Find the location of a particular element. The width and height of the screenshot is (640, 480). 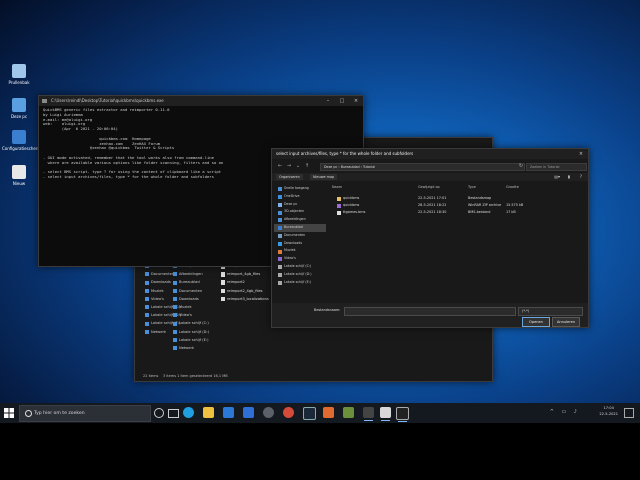

dialog-nav-item: 3D-objecten is located at coordinates (300, 212).